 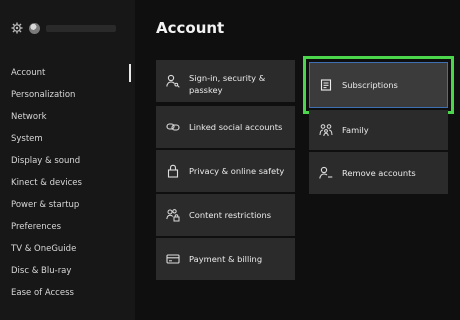 What do you see at coordinates (67, 293) in the screenshot?
I see `sidebar-item-ease-of-access: Ease of Access` at bounding box center [67, 293].